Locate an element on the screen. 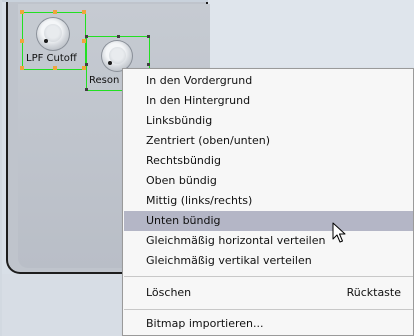 Image resolution: width=414 pixels, height=336 pixels. menu-item-align-bottom: Unten bündig is located at coordinates (268, 221).